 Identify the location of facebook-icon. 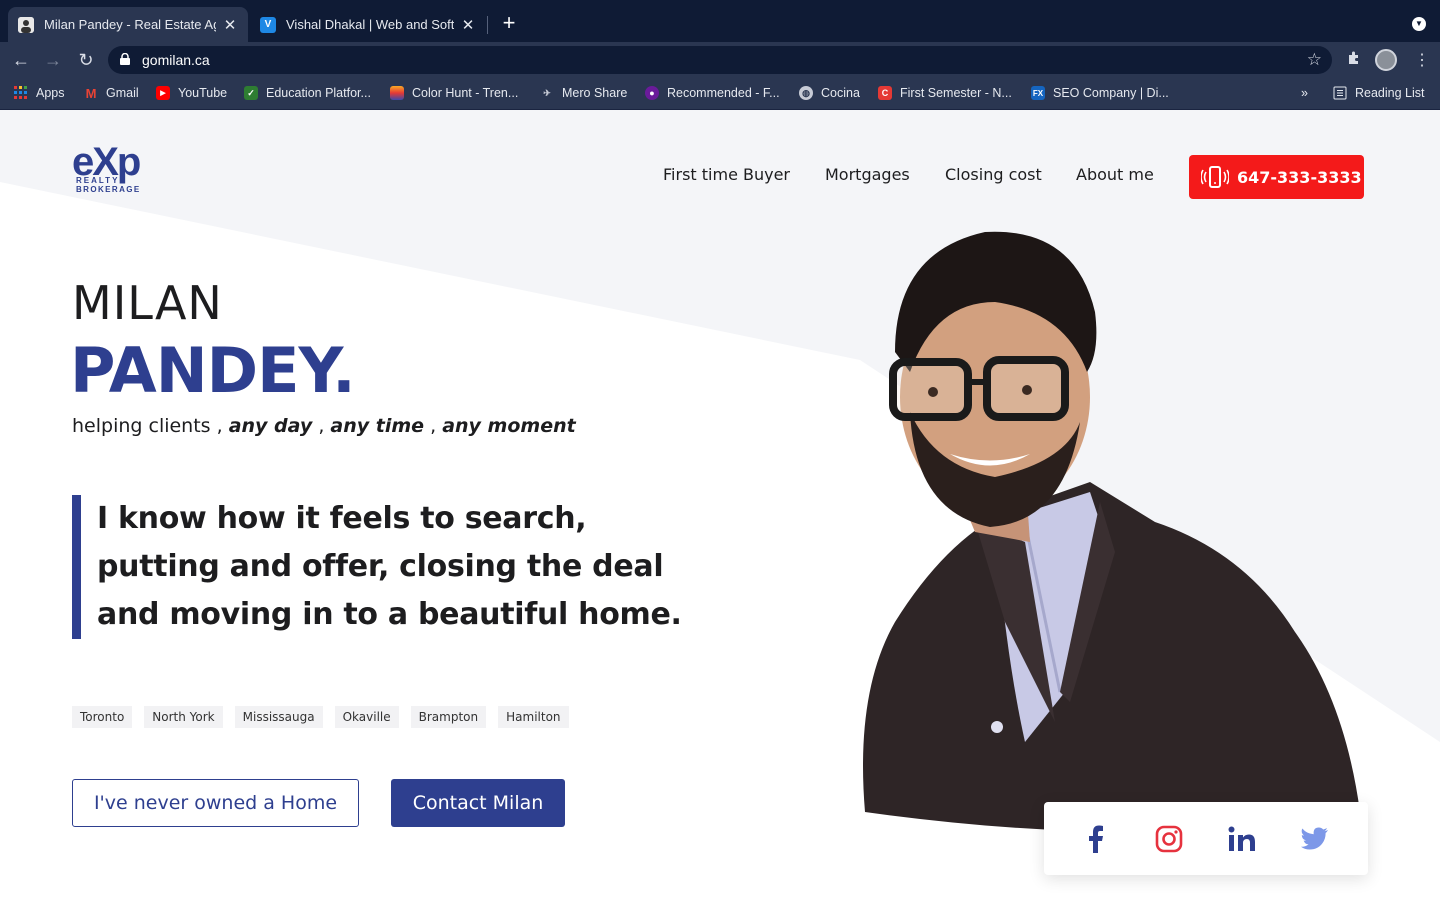
(1096, 839).